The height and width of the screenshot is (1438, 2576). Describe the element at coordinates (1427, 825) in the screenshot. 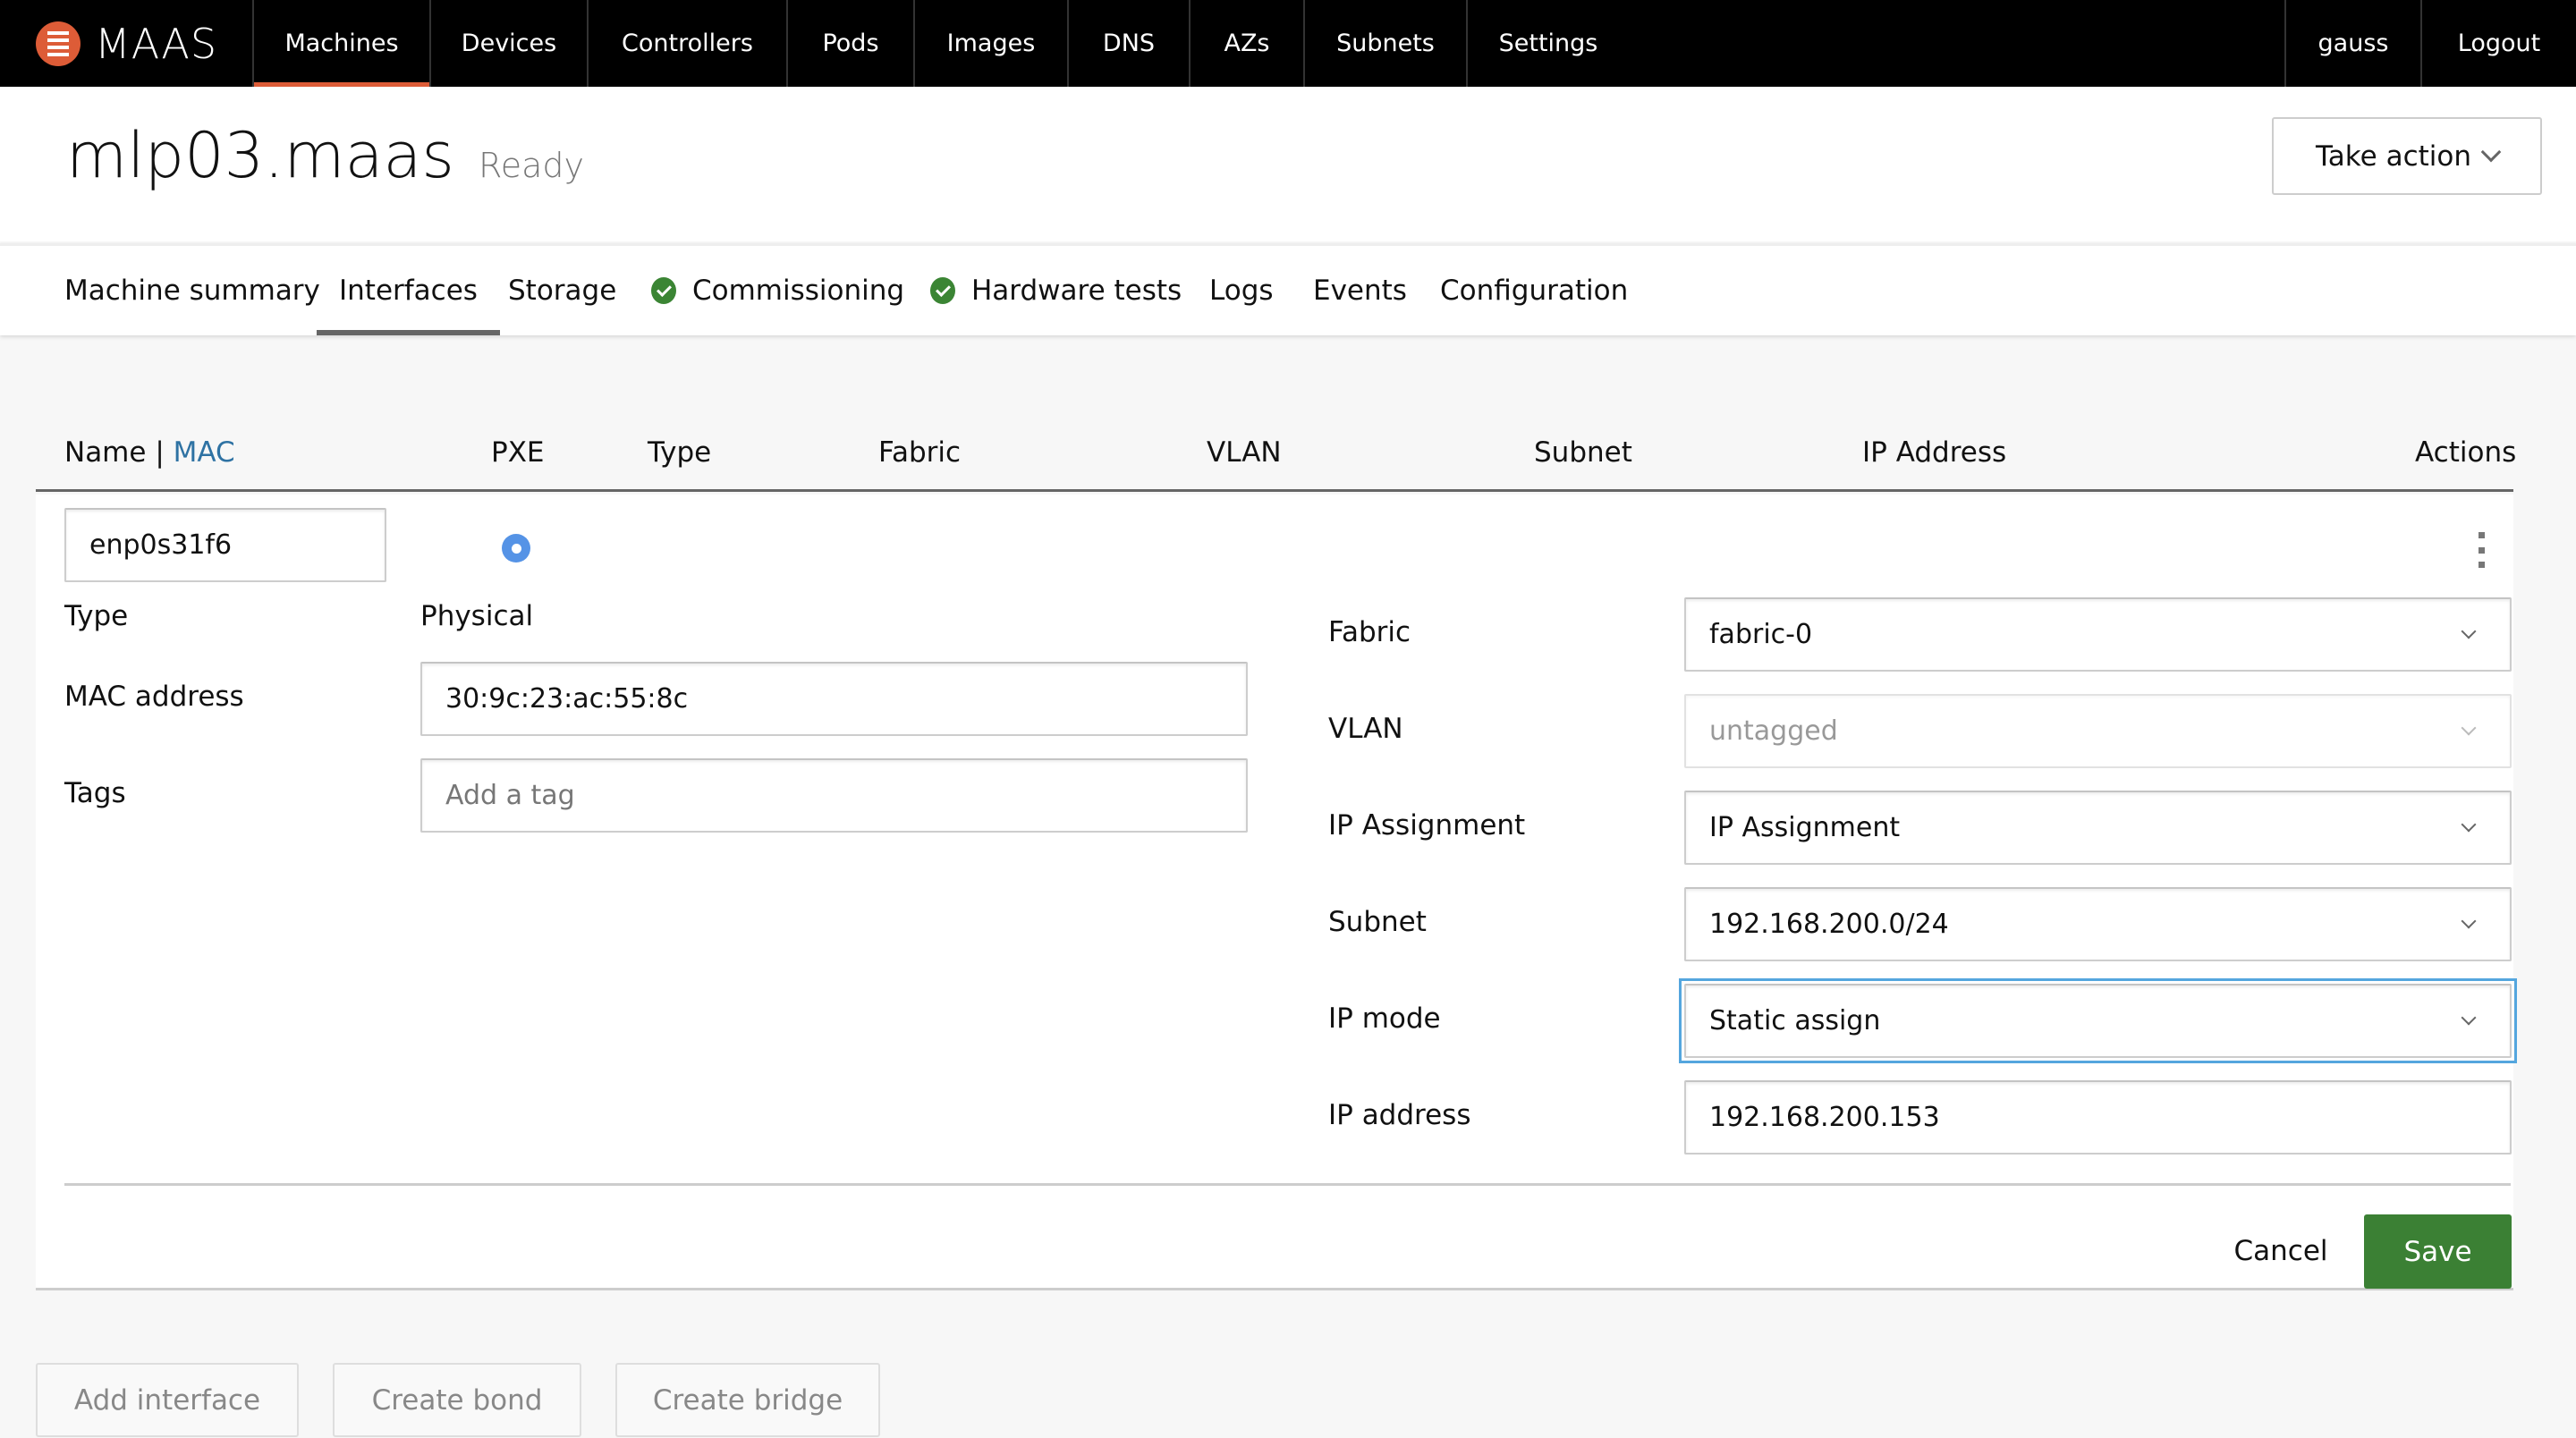

I see `ip-assignment-label: IP Assignment` at that location.